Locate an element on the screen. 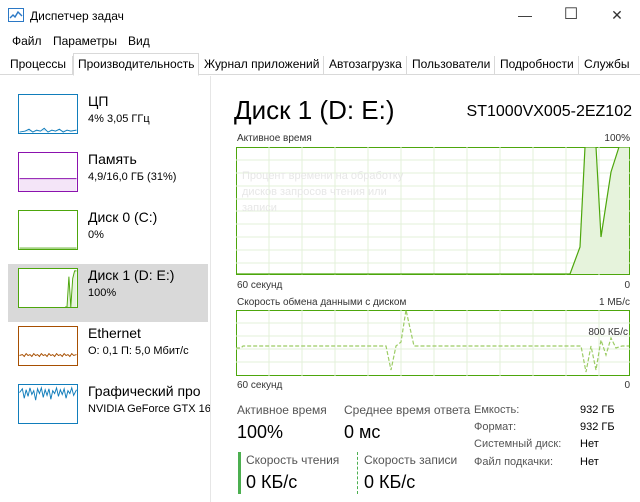 This screenshot has width=640, height=502. gpu-thumbnail-graph is located at coordinates (48, 404).